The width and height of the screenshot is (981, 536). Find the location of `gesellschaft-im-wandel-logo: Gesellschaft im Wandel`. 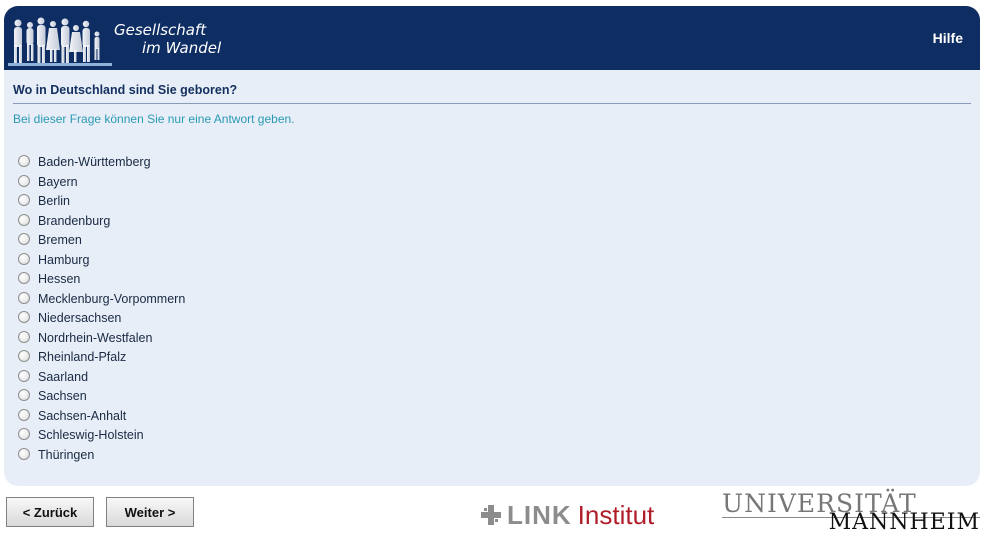

gesellschaft-im-wandel-logo: Gesellschaft im Wandel is located at coordinates (120, 39).